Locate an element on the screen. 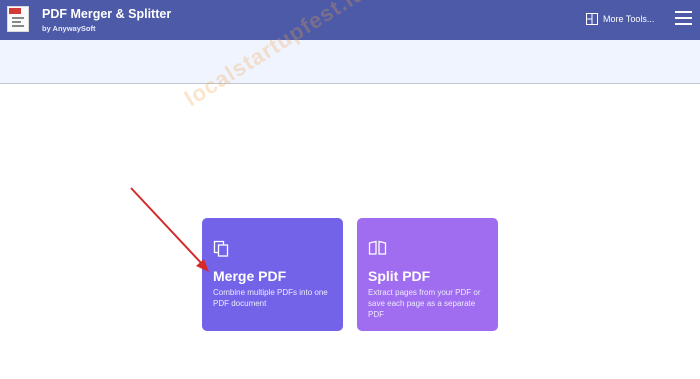 This screenshot has height=379, width=700. split-pdf-title: Split PDF is located at coordinates (399, 276).